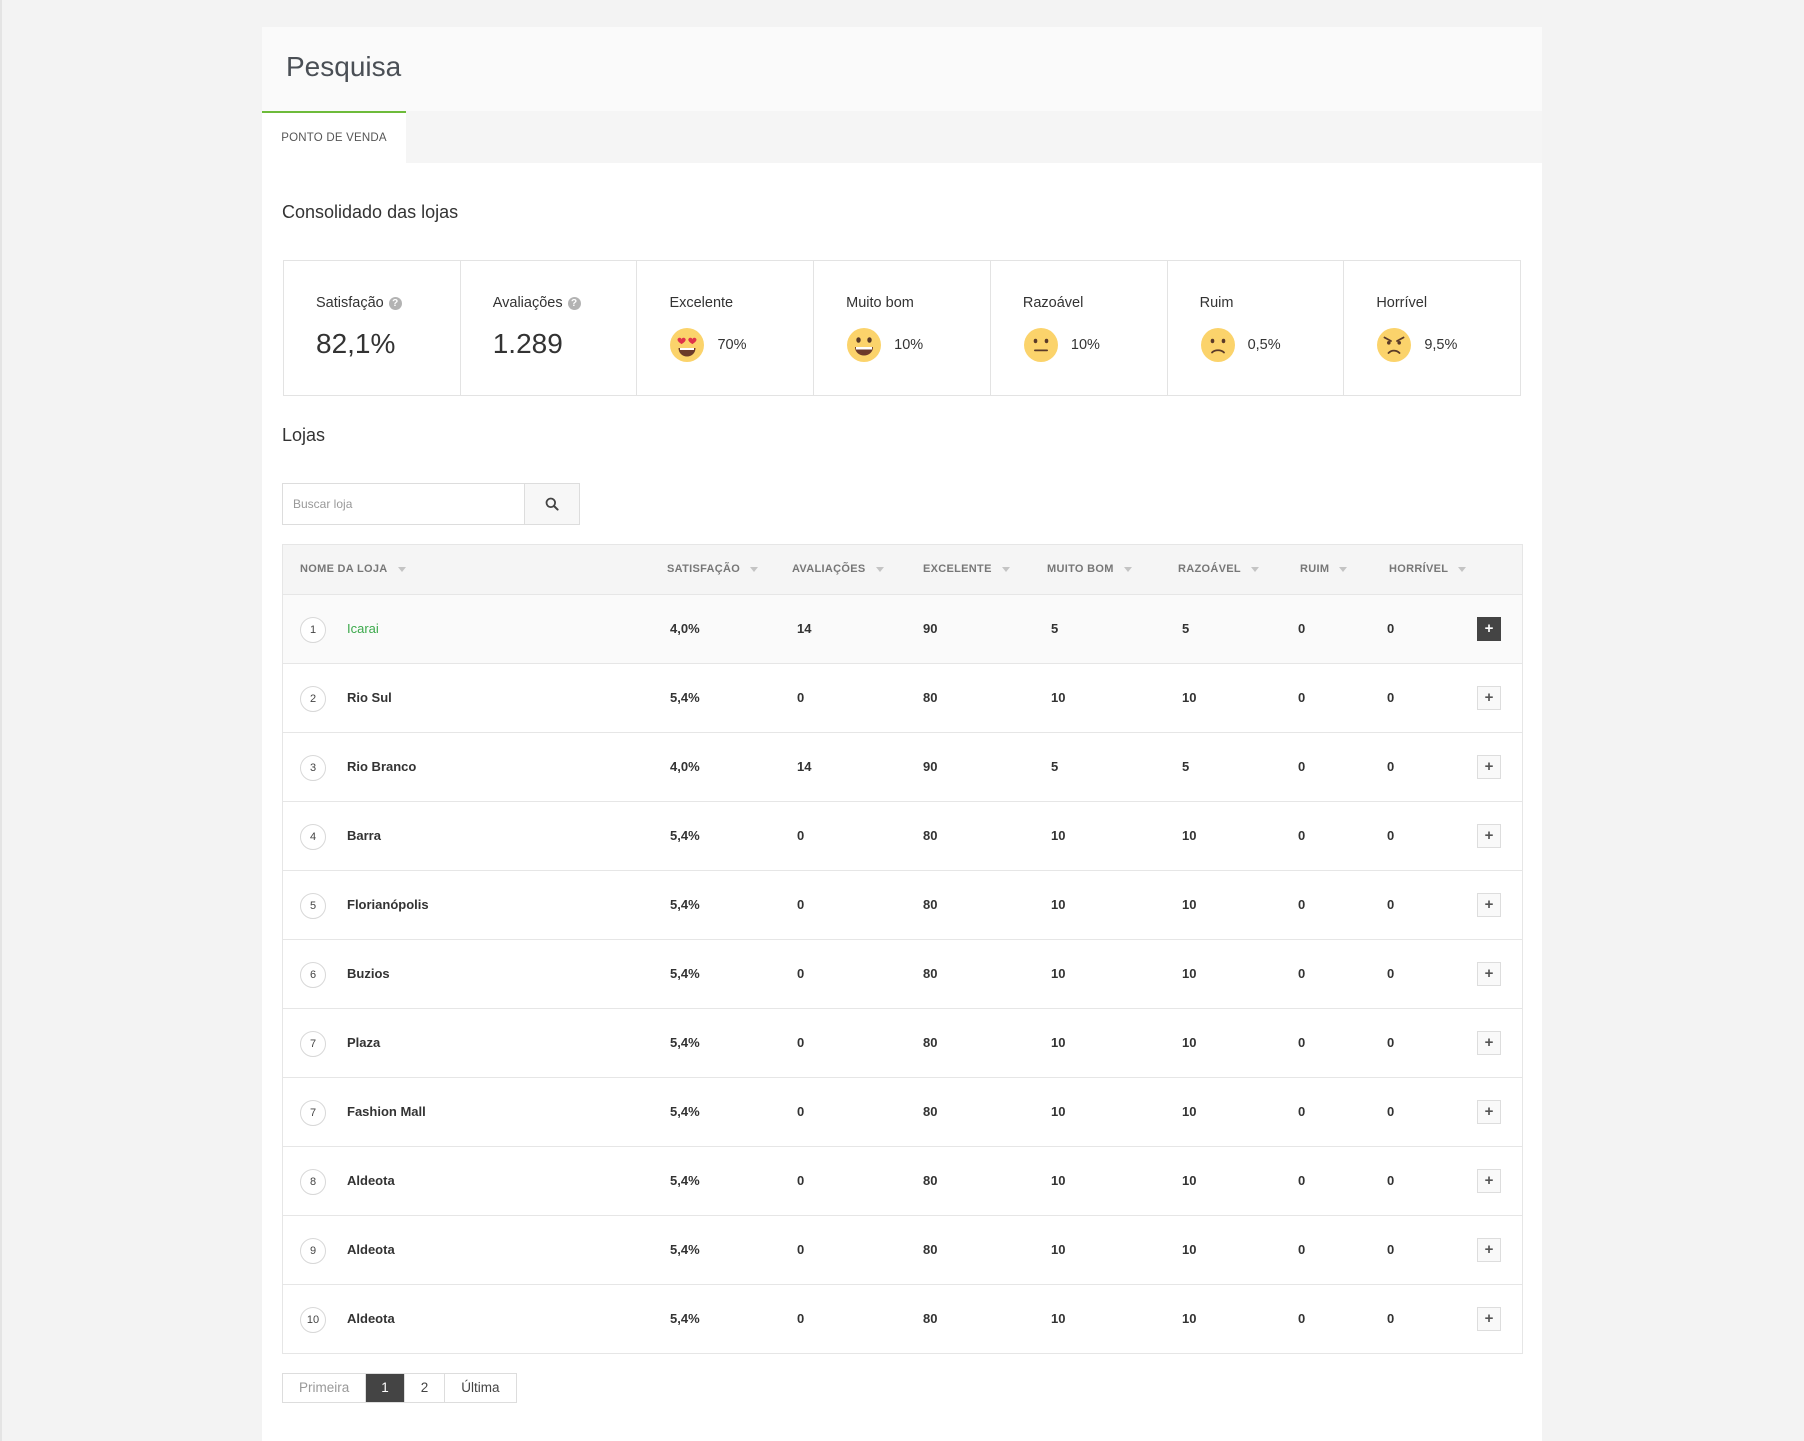  What do you see at coordinates (838, 569) in the screenshot?
I see `column-header-avaliacoes: AVALIAÇÕES` at bounding box center [838, 569].